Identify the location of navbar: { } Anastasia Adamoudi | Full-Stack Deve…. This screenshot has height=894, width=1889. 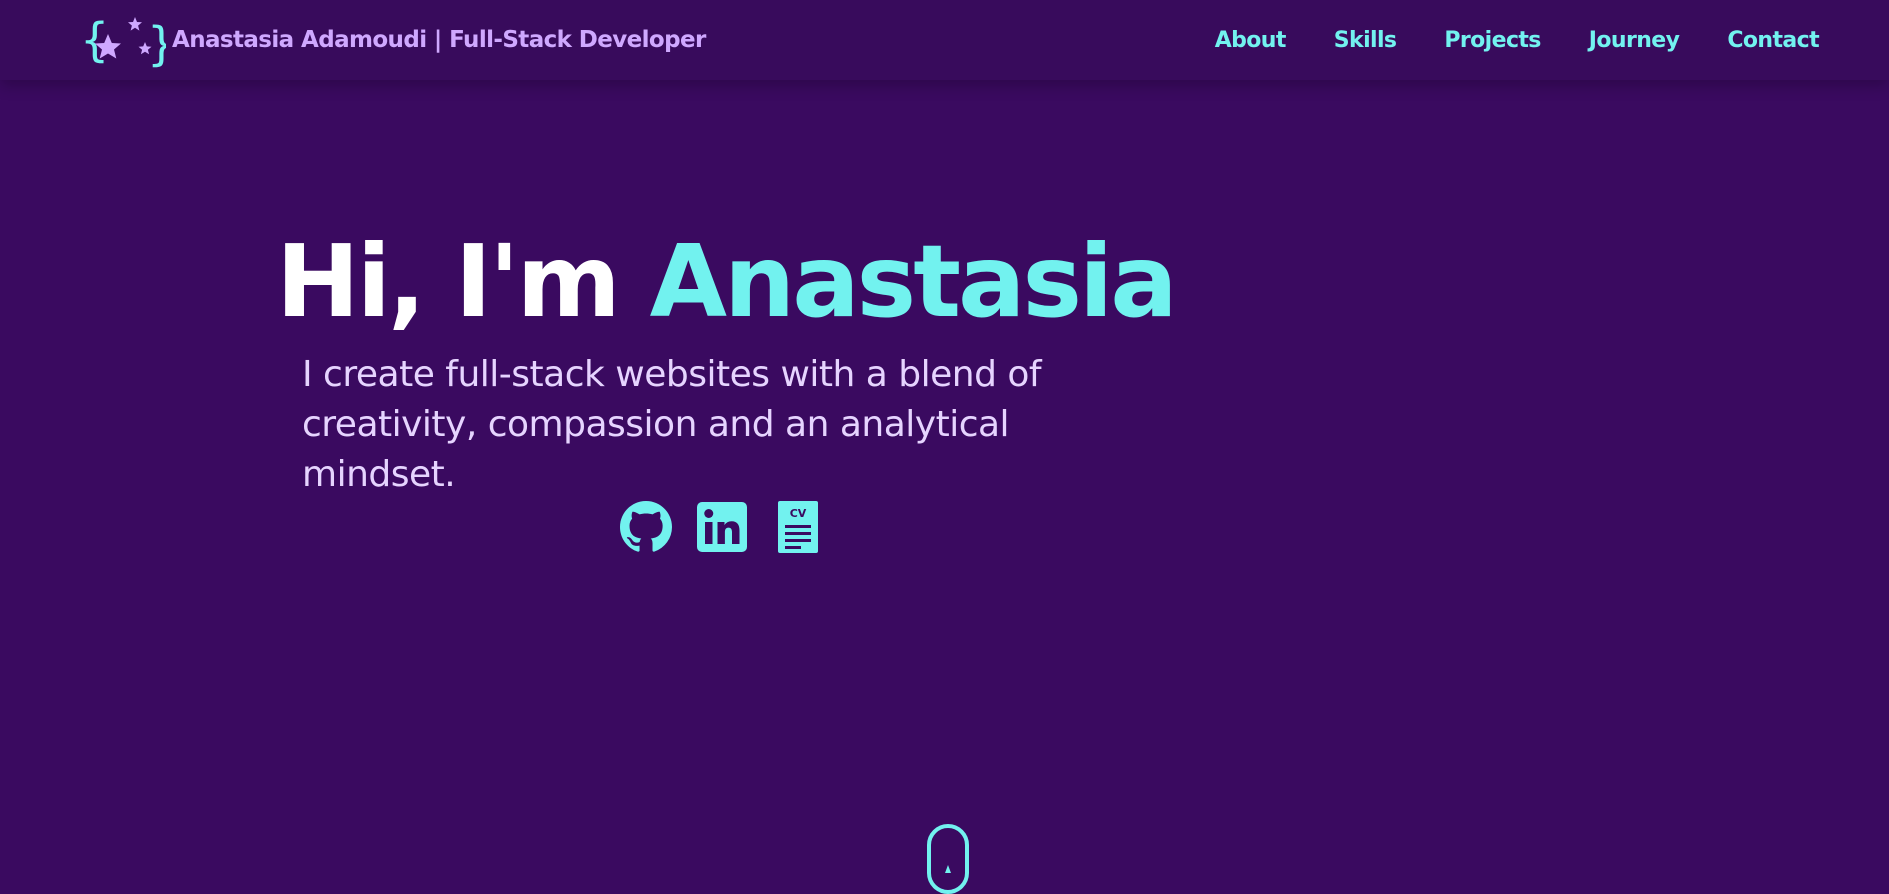
(944, 40).